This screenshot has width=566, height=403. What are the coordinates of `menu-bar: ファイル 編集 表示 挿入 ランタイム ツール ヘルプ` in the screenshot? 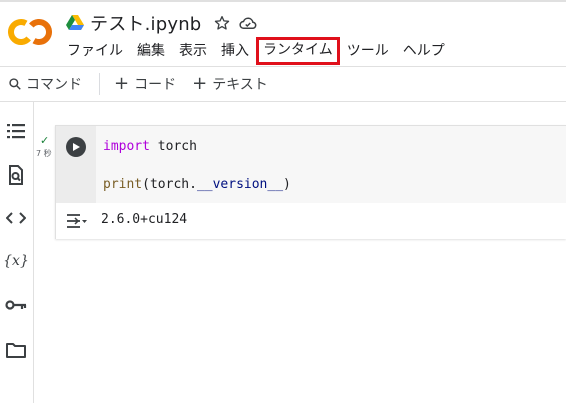 It's located at (256, 50).